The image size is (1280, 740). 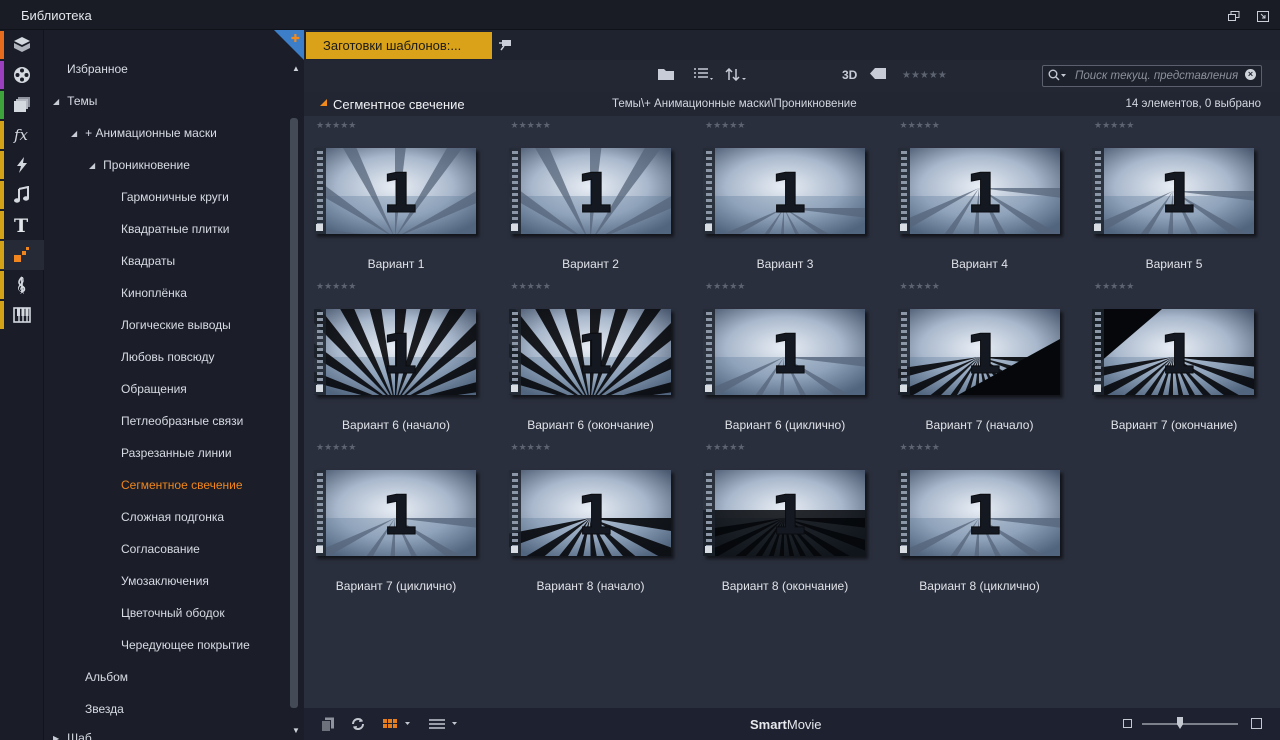 I want to click on category-photos, so click(x=22, y=105).